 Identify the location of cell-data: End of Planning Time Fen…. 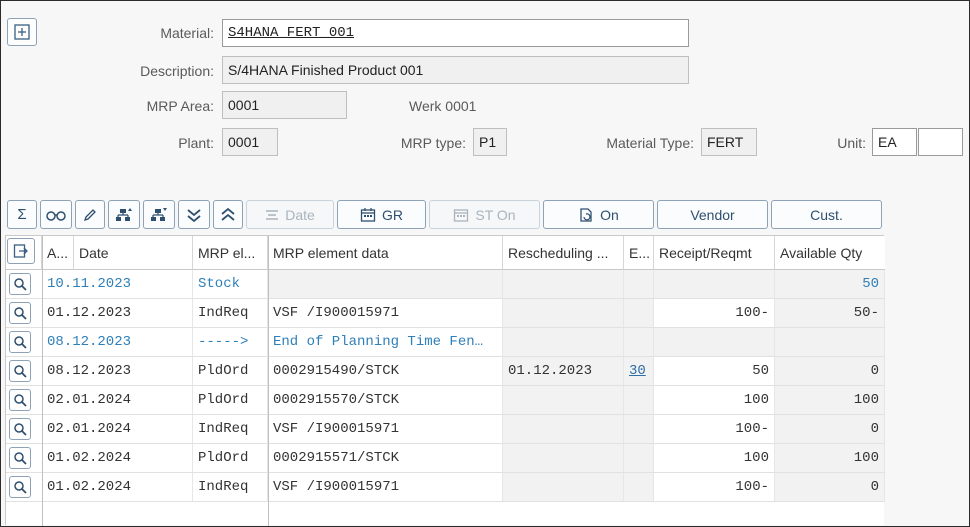
(385, 342).